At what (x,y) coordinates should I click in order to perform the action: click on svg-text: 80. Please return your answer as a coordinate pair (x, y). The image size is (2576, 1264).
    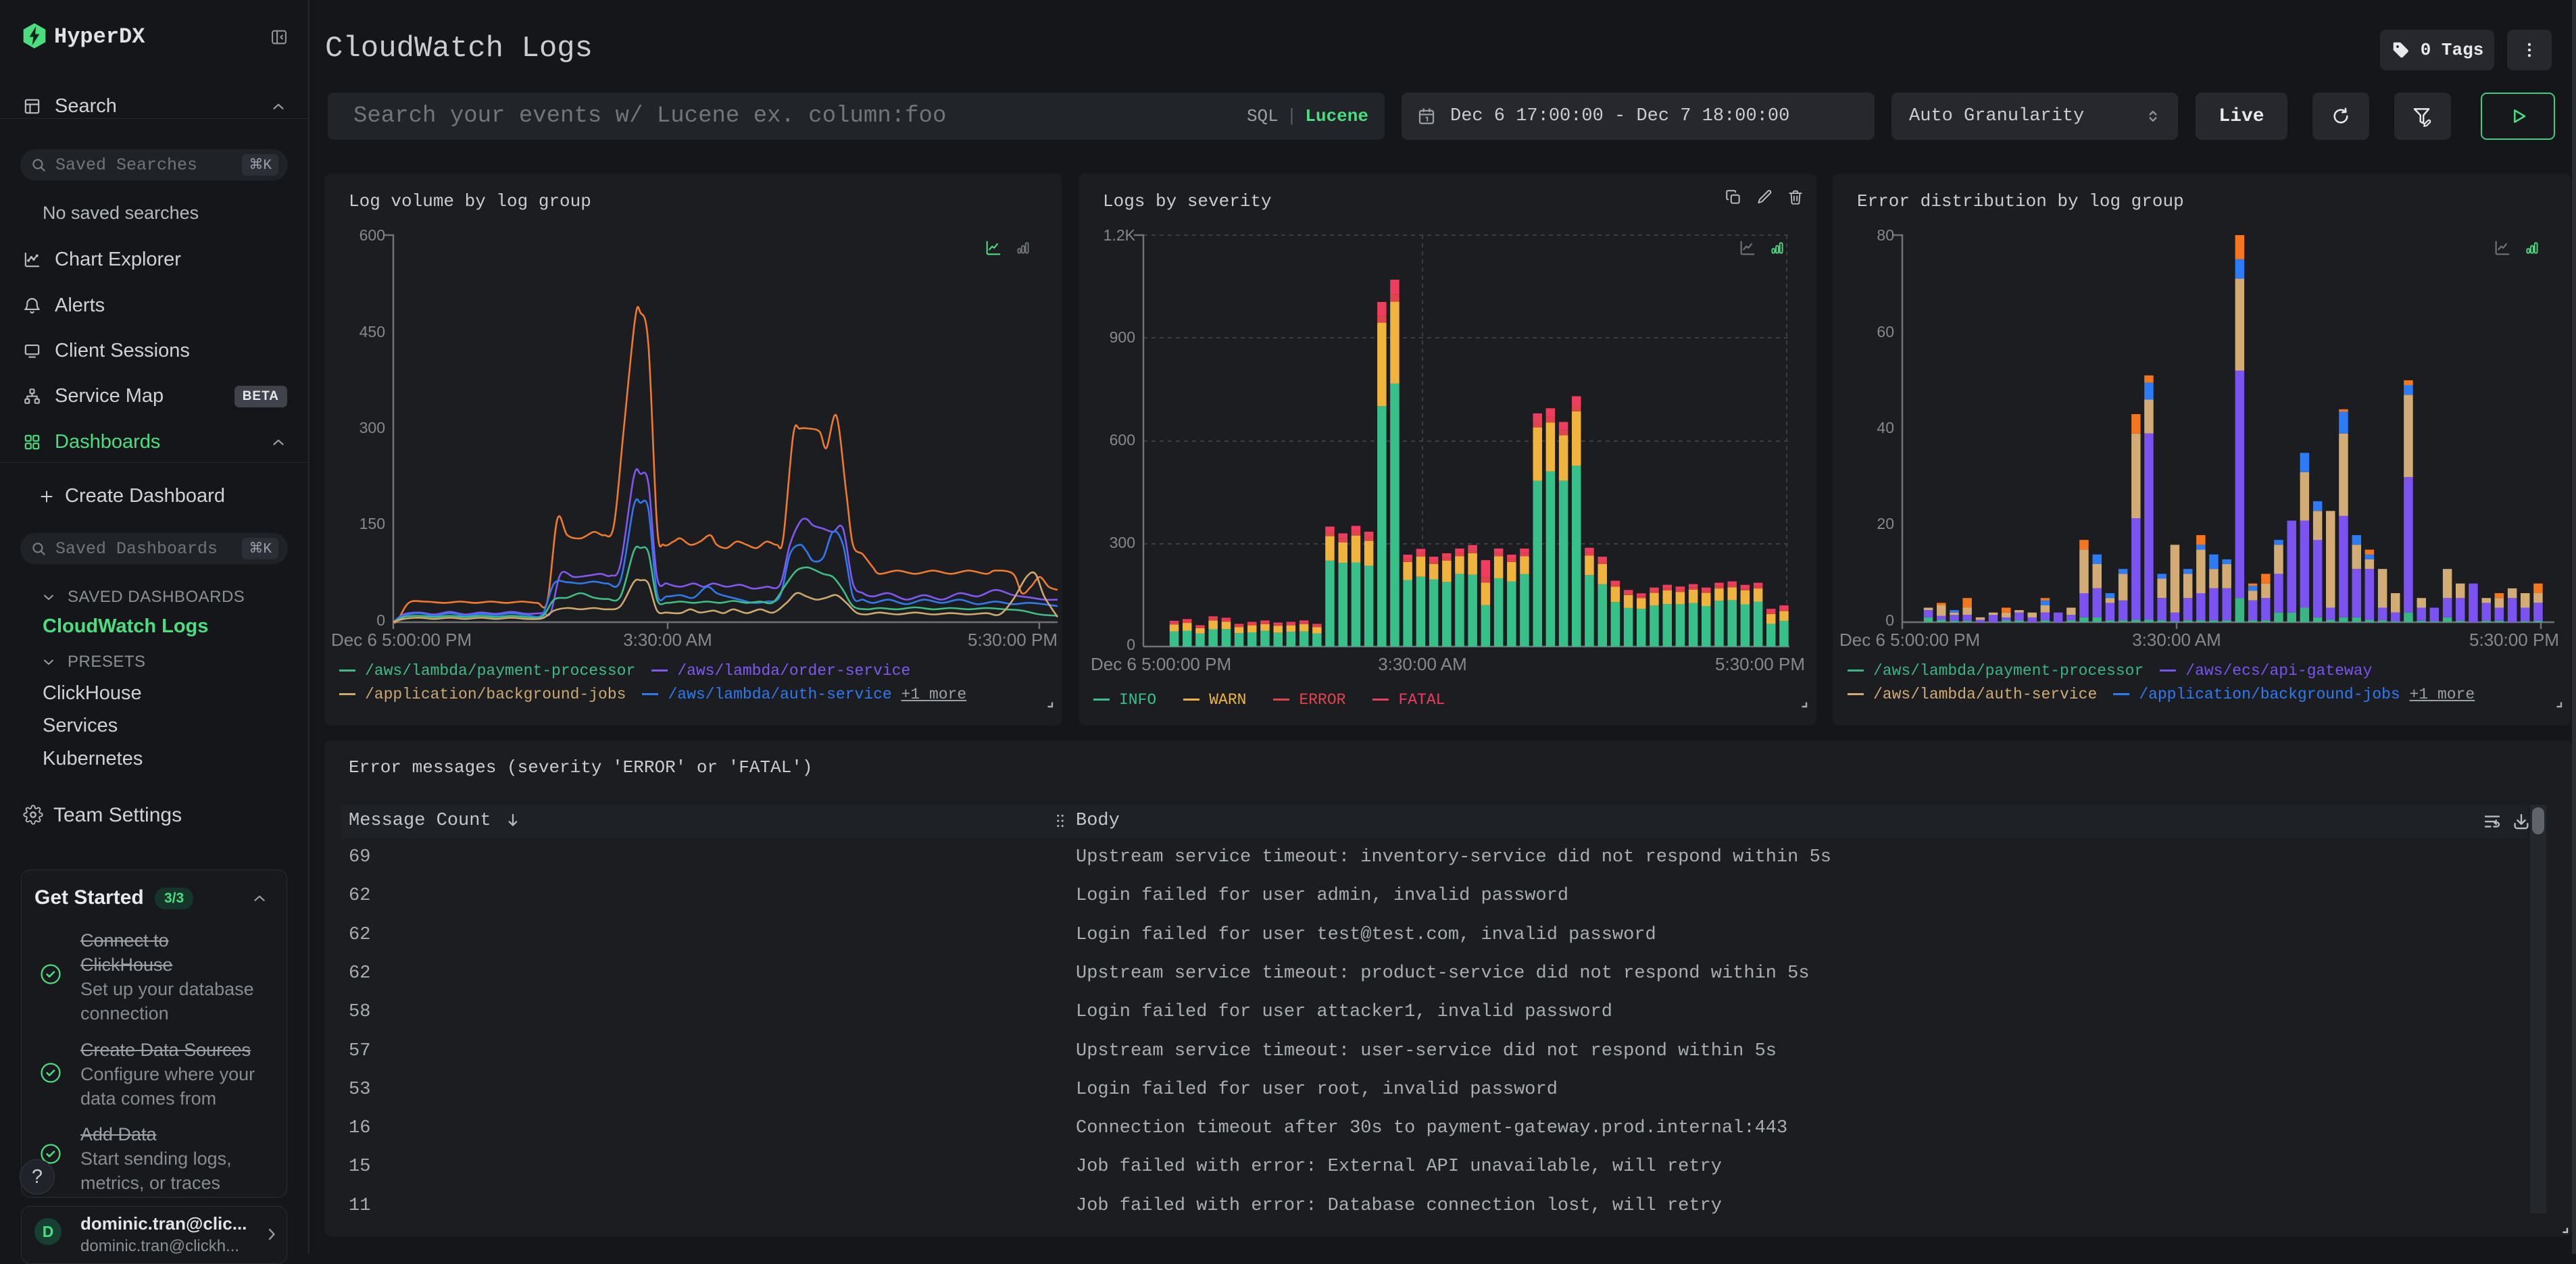
    Looking at the image, I should click on (1886, 235).